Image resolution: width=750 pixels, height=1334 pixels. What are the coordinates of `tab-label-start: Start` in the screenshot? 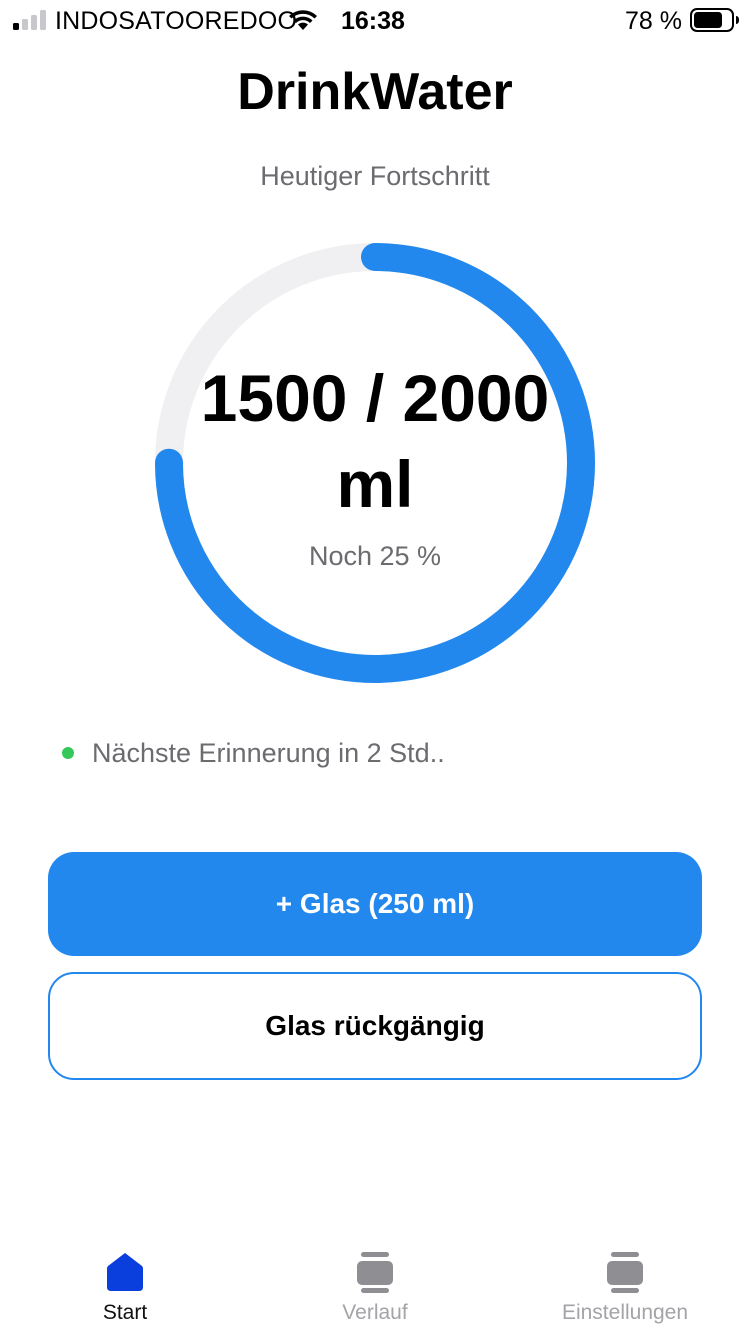 It's located at (125, 1312).